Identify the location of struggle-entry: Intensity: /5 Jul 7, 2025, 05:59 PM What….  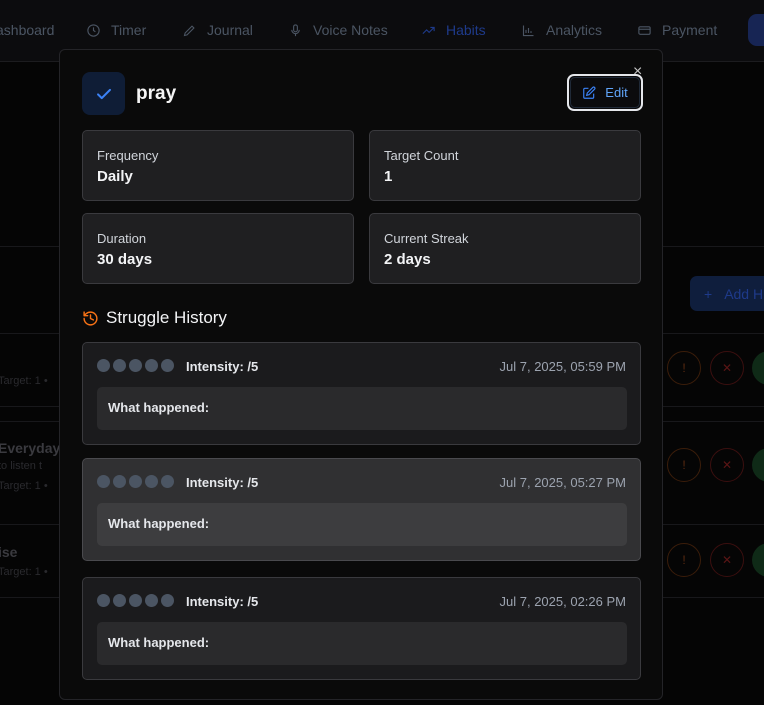
(361, 393).